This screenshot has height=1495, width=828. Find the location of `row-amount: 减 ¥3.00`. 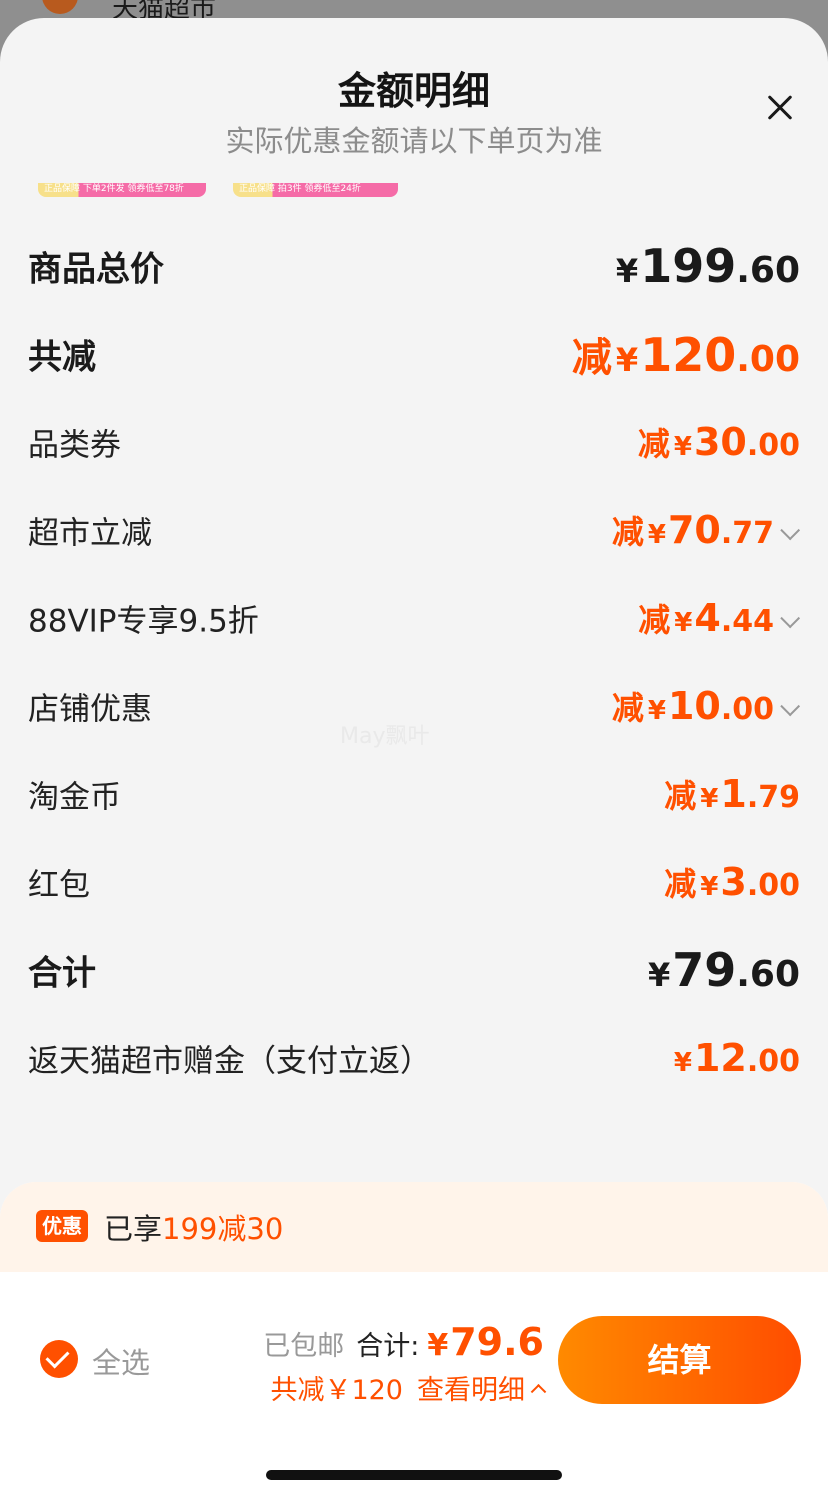

row-amount: 减 ¥3.00 is located at coordinates (732, 882).